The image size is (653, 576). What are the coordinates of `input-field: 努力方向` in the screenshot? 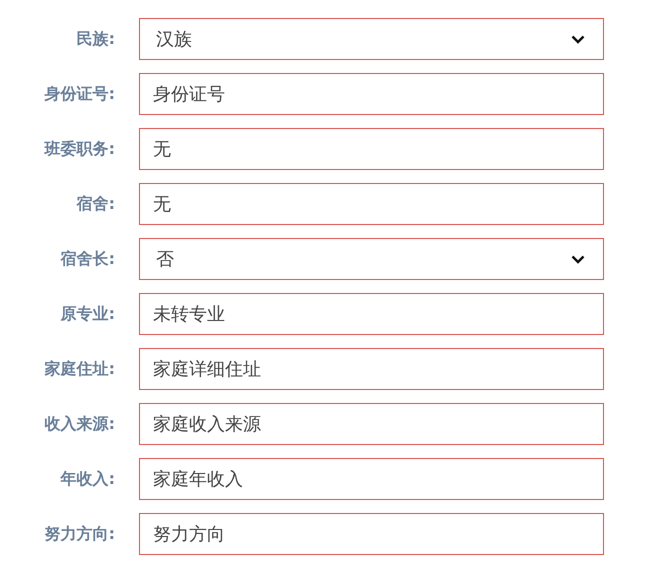 It's located at (371, 534).